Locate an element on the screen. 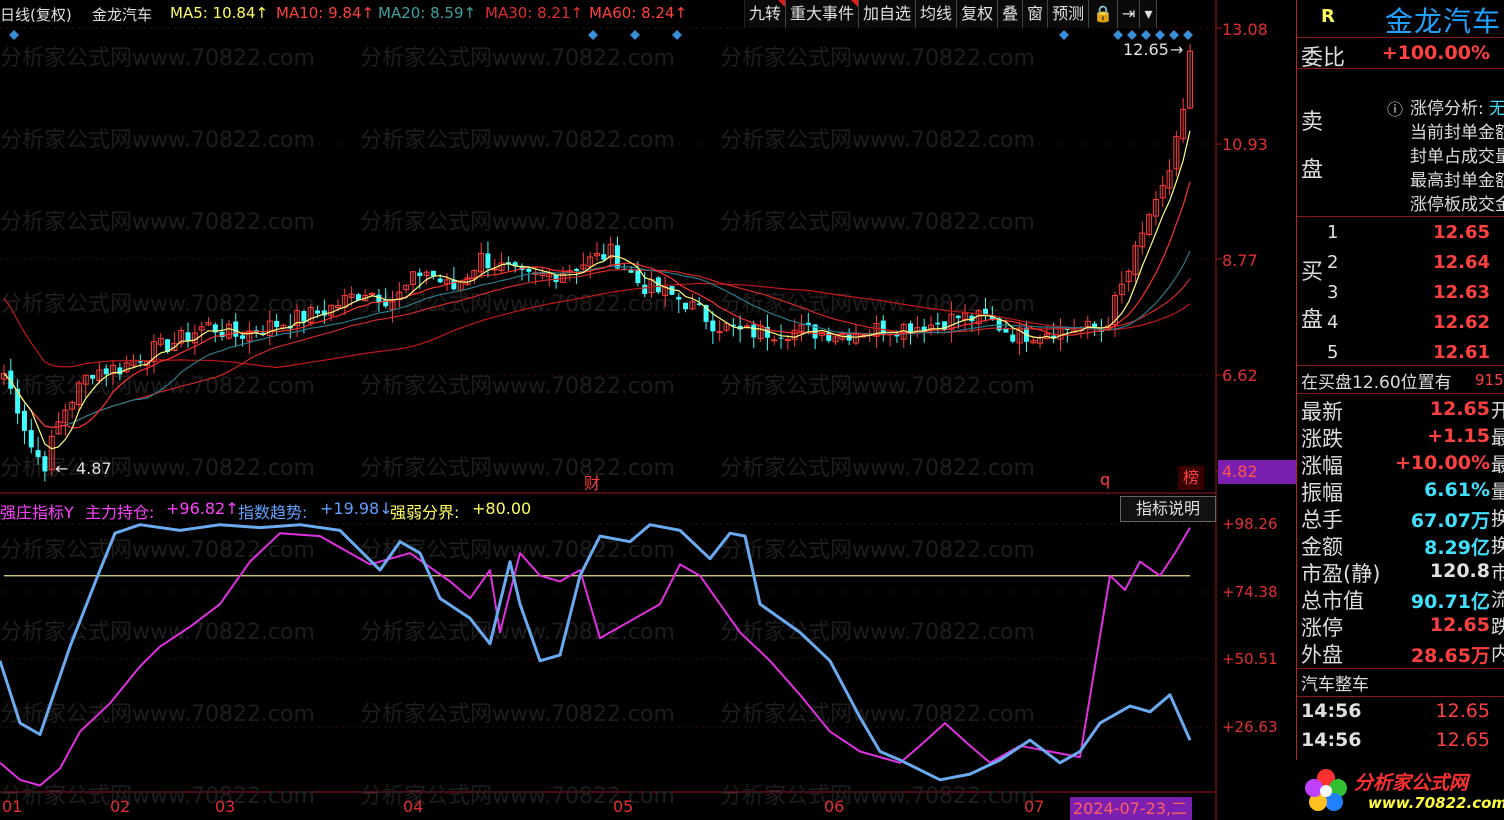  stat-value: 67.07万 is located at coordinates (1450, 521).